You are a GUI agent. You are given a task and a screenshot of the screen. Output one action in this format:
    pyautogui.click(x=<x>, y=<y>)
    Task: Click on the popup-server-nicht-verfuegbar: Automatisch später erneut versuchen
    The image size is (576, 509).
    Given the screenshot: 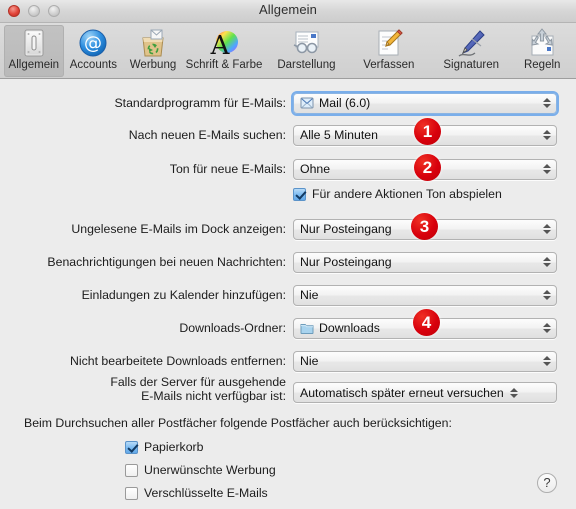 What is the action you would take?
    pyautogui.click(x=425, y=392)
    